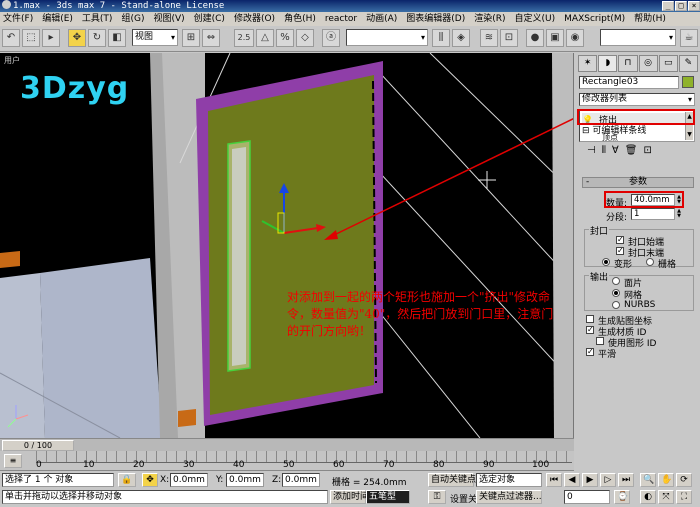  What do you see at coordinates (97, 38) in the screenshot?
I see `select-rotate-icon: ↻` at bounding box center [97, 38].